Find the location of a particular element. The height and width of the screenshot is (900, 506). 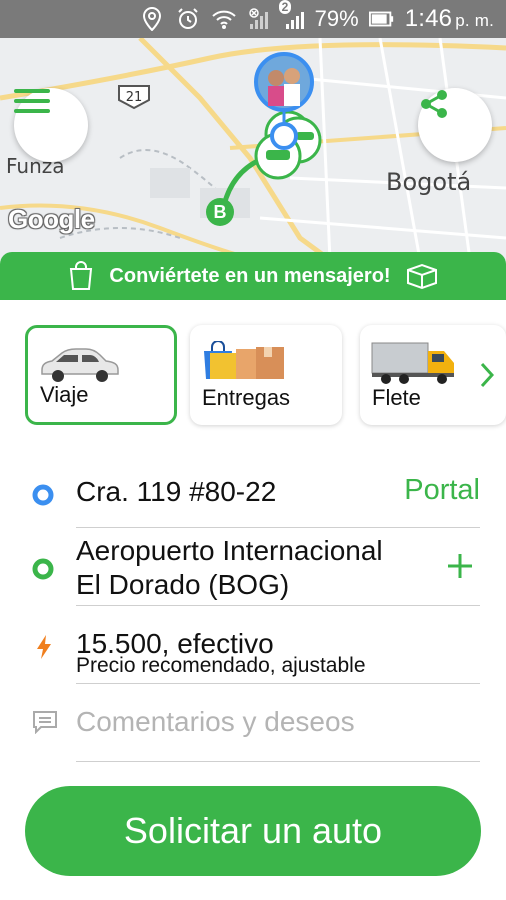

service-label-flete: Flete is located at coordinates (396, 397).